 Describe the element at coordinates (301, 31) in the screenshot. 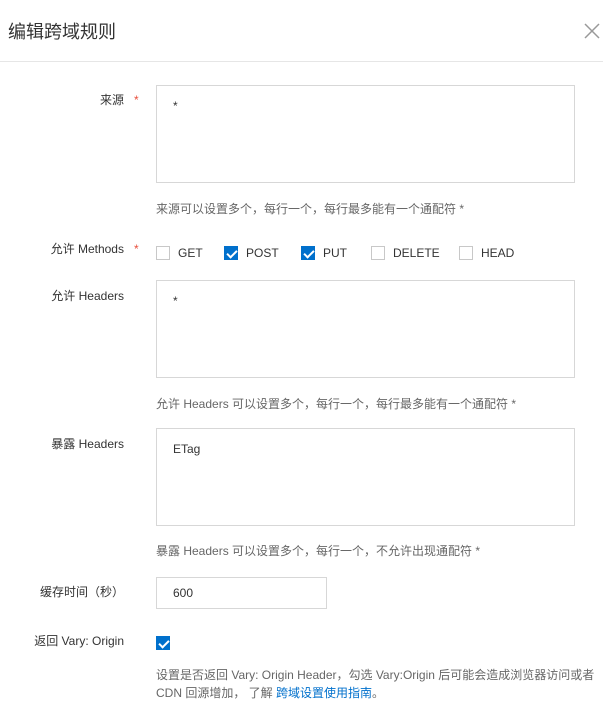

I see `dialog-header: 编辑跨域规则` at that location.